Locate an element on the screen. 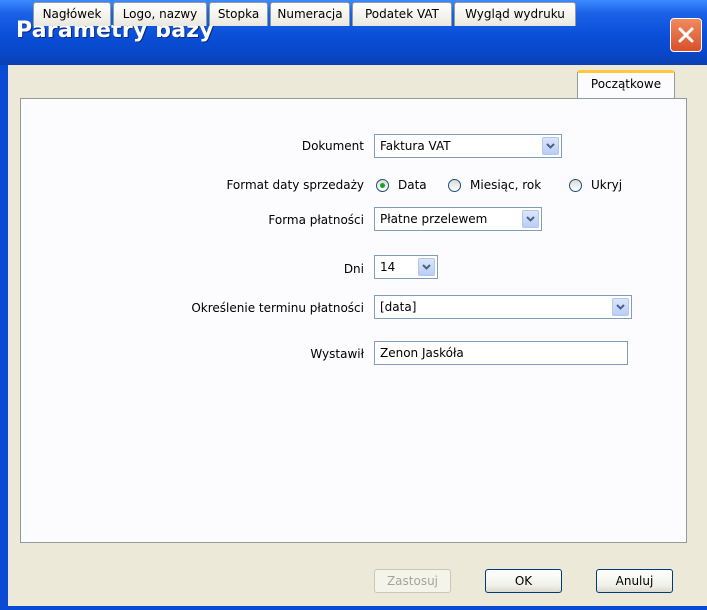 The width and height of the screenshot is (707, 610). format-daty-label: Format daty sprzedaży is located at coordinates (295, 185).